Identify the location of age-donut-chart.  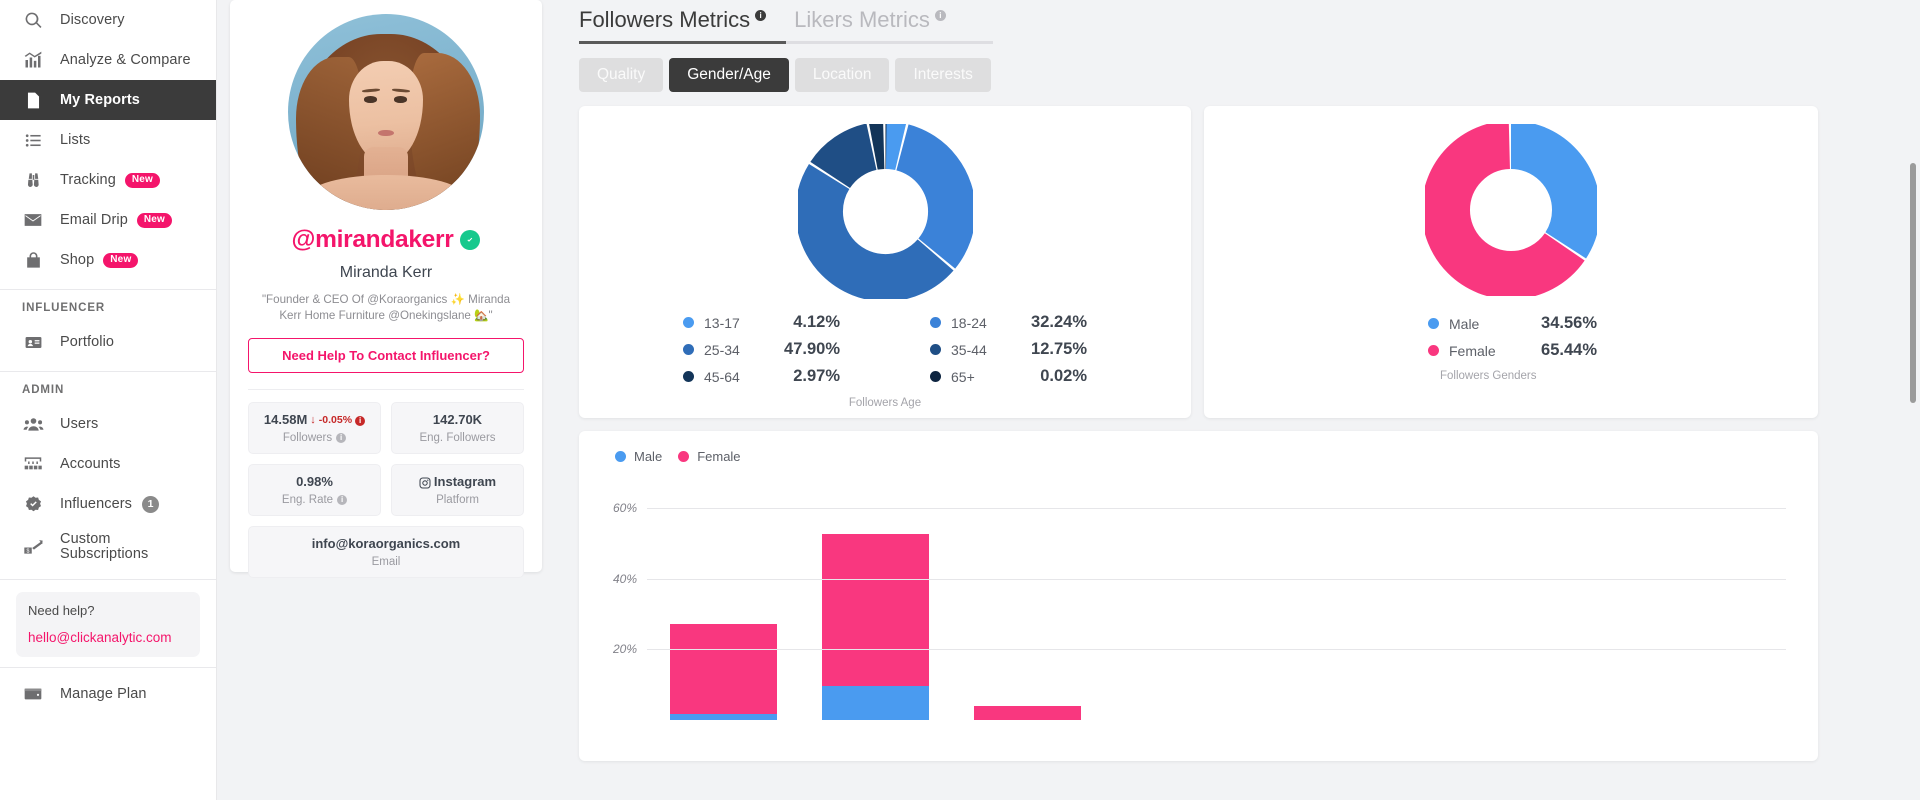
(885, 211).